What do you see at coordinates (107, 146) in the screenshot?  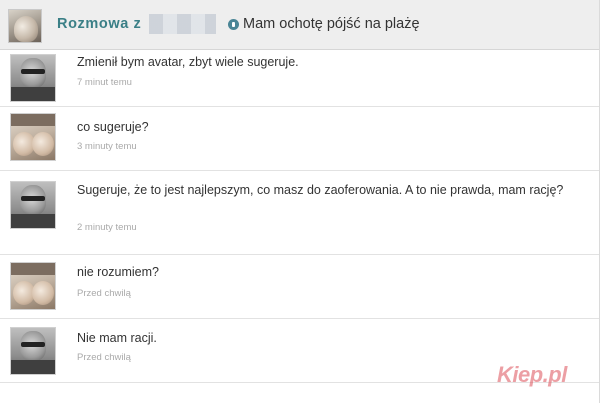 I see `message-time: 3 minuty temu` at bounding box center [107, 146].